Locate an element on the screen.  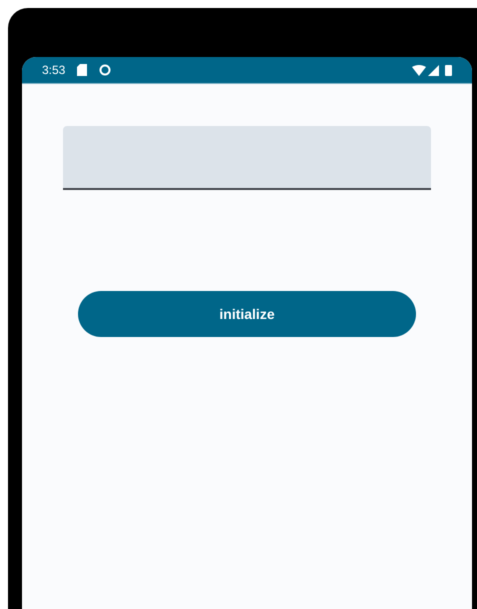
signal-icon is located at coordinates (433, 70).